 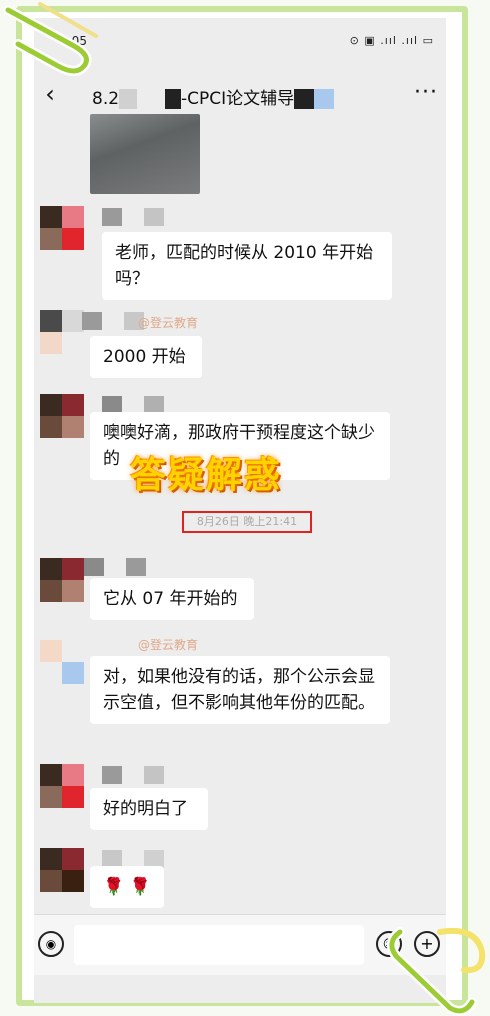 I want to click on chat-title: 8.2 -CPCI论文辅导, so click(x=213, y=96).